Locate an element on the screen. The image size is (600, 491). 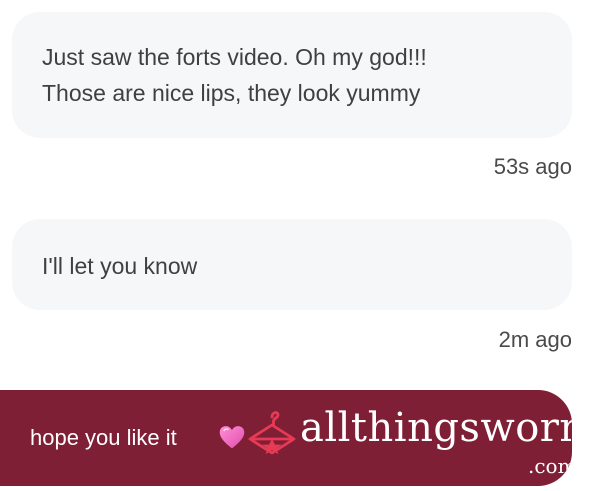
message-text-line: I'll let you know is located at coordinates (120, 266).